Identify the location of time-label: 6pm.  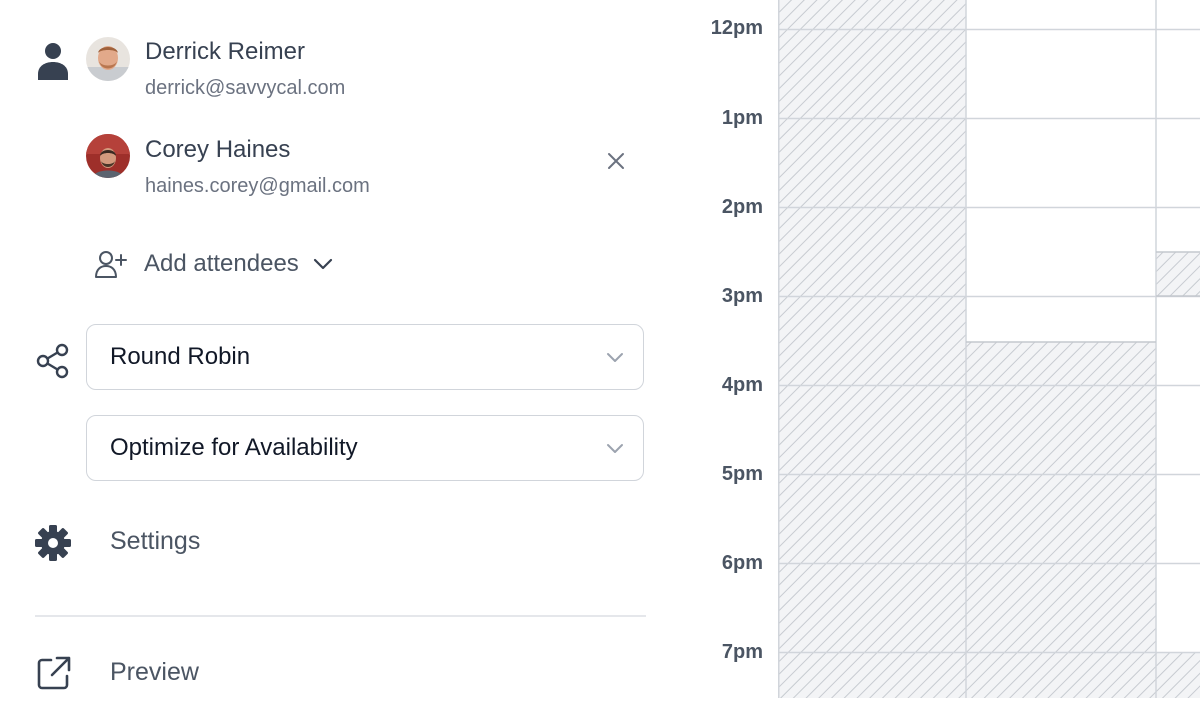
(742, 563).